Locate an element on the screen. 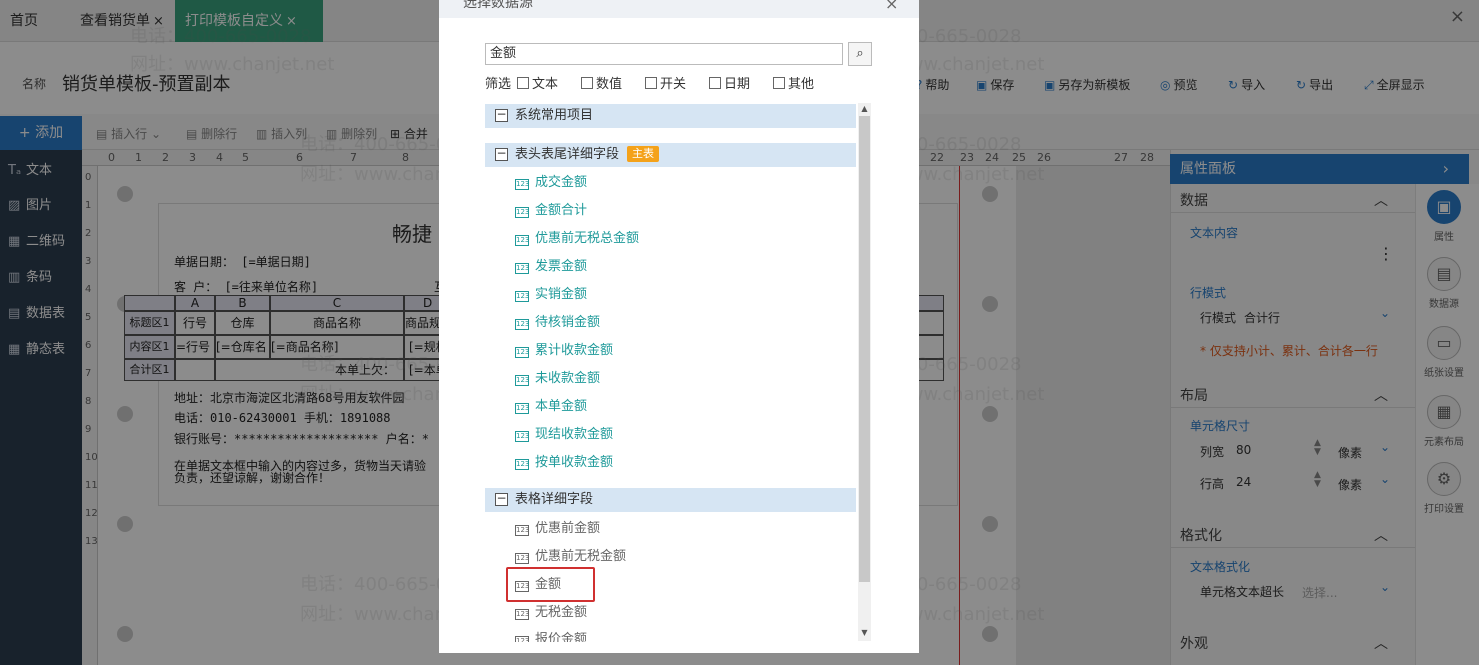 The image size is (1479, 665). group-label: 系统常用项目 is located at coordinates (554, 115).